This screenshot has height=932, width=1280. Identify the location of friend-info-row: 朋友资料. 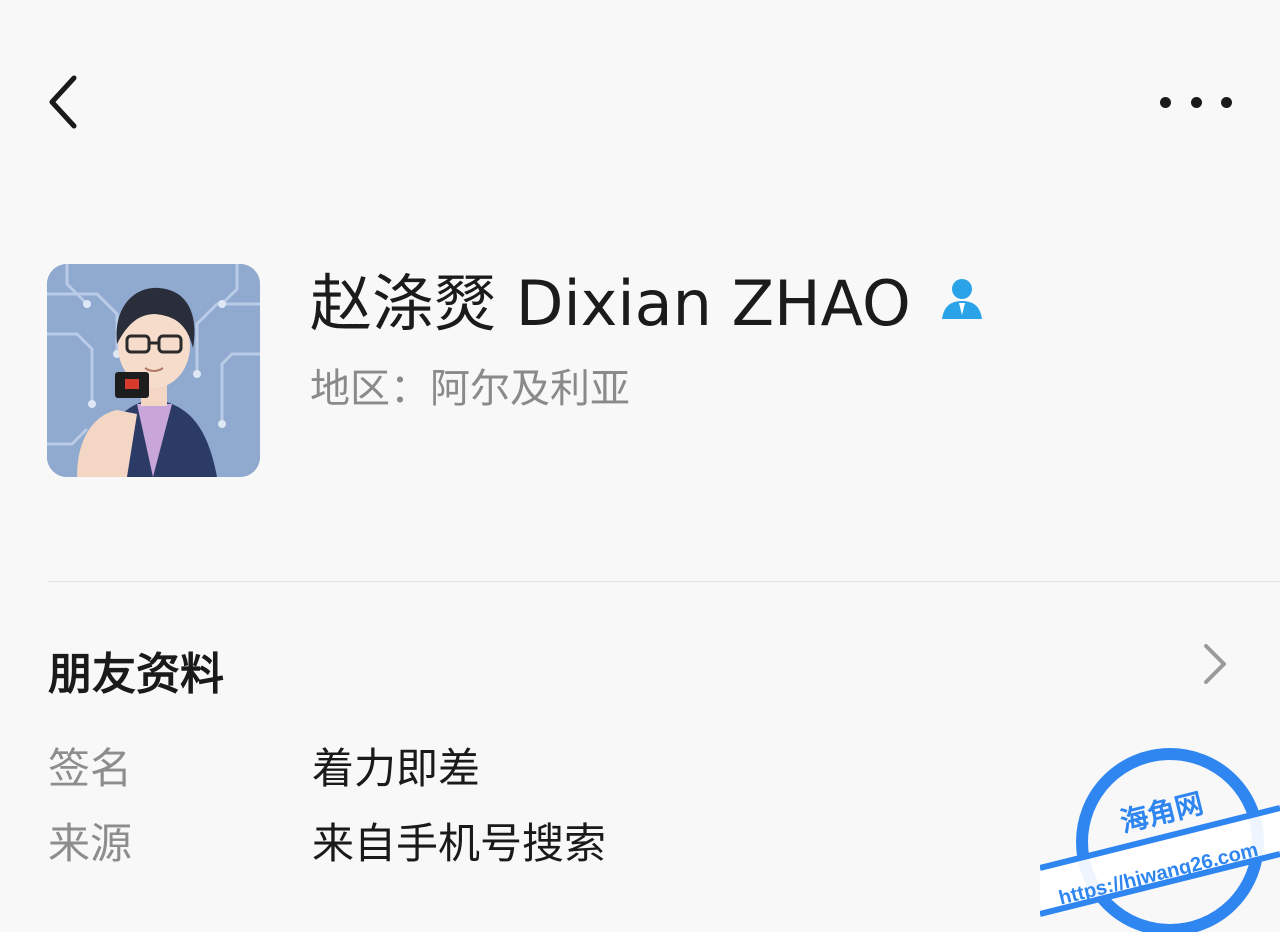
(640, 665).